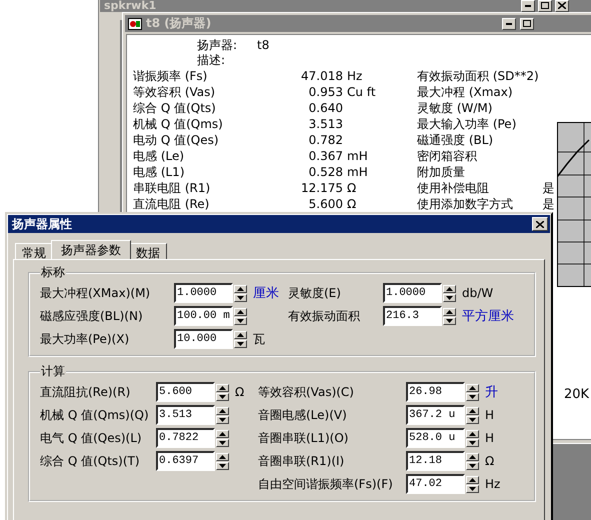 The height and width of the screenshot is (520, 591). What do you see at coordinates (412, 316) in the screenshot?
I see `spin-field: 216.3` at bounding box center [412, 316].